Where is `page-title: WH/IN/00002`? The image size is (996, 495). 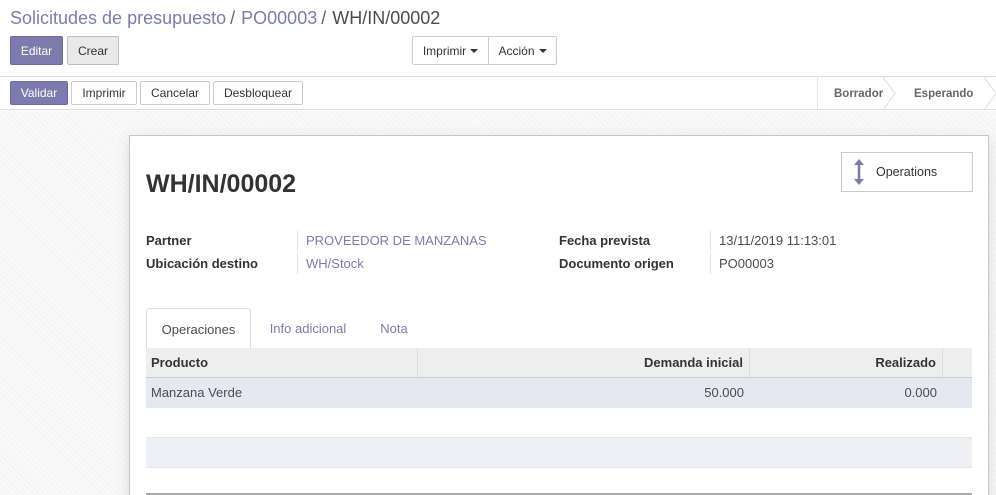
page-title: WH/IN/00002 is located at coordinates (221, 184).